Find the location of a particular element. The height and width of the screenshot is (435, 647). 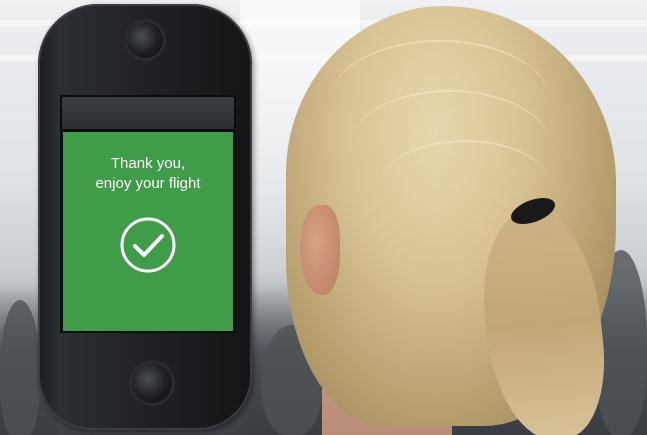

screen-message-line1: Thank you, is located at coordinates (148, 163).